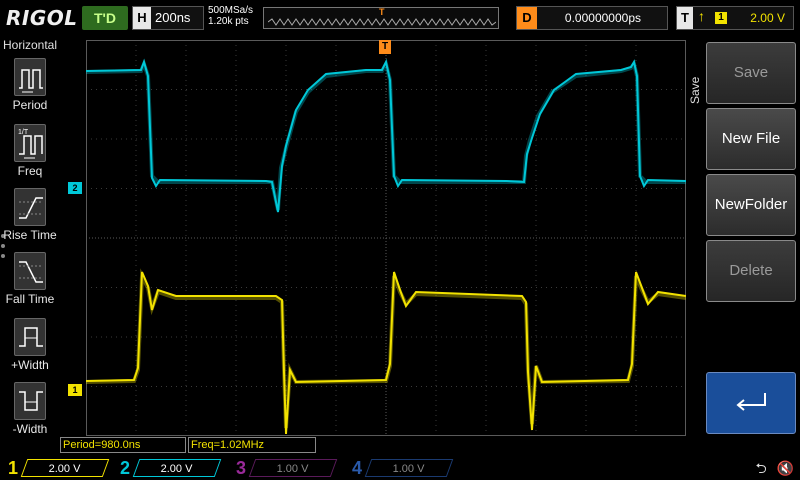 The height and width of the screenshot is (480, 800). I want to click on new-folder-button: NewFolder, so click(751, 205).